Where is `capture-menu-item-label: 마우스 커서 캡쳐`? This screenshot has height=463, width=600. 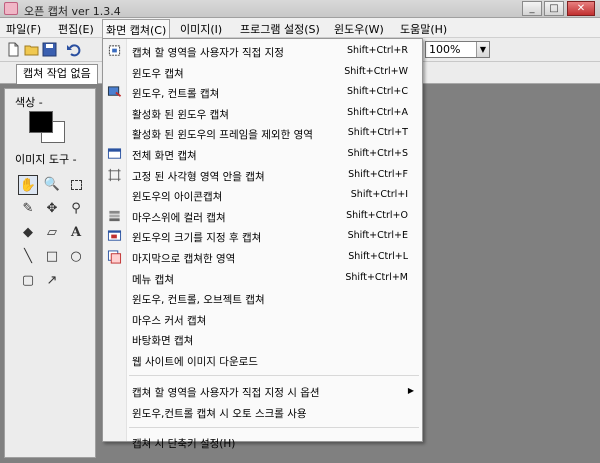 capture-menu-item-label: 마우스 커서 캡쳐 is located at coordinates (169, 320).